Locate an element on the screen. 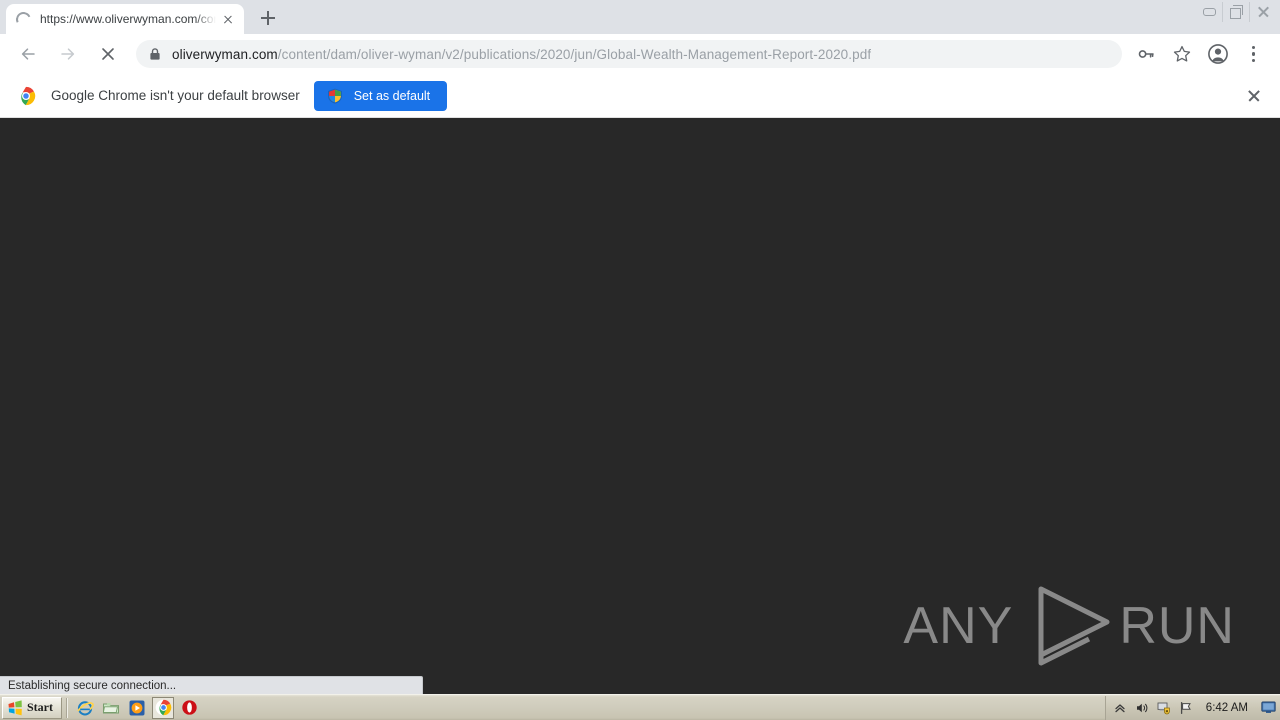 This screenshot has height=720, width=1280. window-controls is located at coordinates (1236, 12).